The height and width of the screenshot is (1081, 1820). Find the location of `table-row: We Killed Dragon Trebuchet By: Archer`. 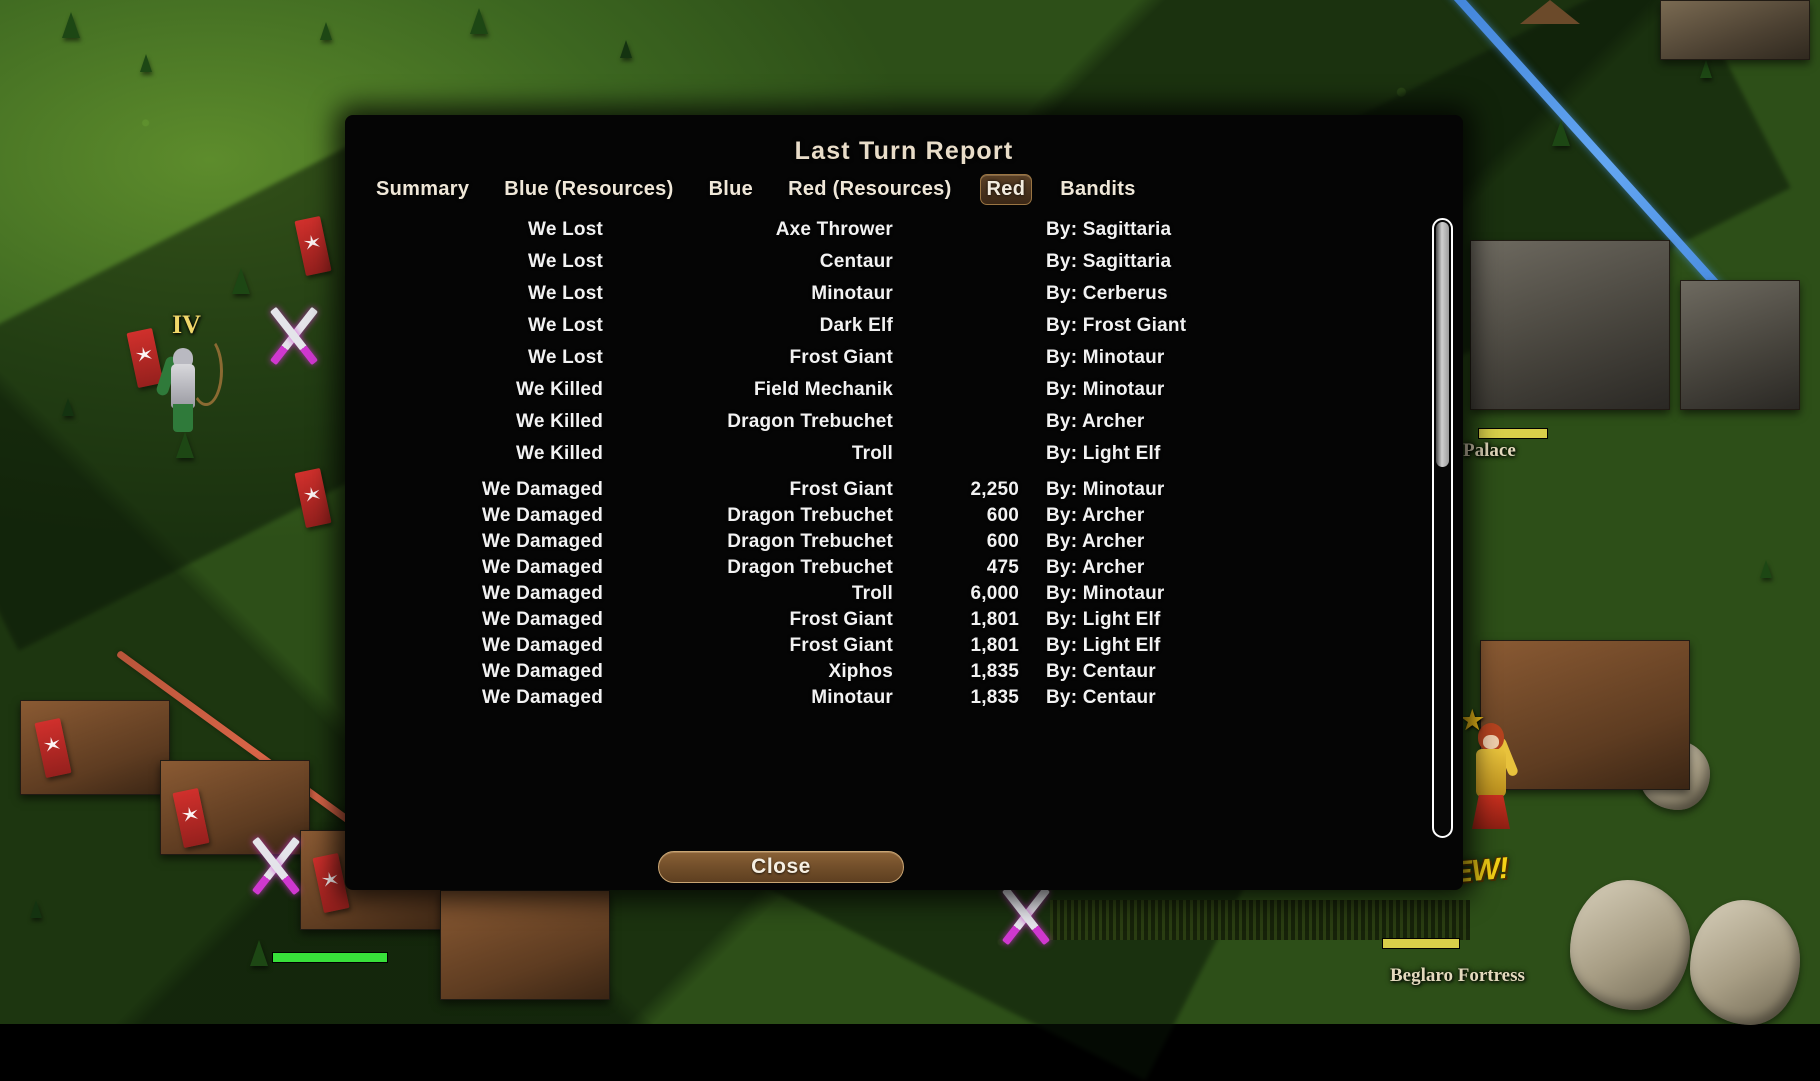

table-row: We Killed Dragon Trebuchet By: Archer is located at coordinates (896, 427).